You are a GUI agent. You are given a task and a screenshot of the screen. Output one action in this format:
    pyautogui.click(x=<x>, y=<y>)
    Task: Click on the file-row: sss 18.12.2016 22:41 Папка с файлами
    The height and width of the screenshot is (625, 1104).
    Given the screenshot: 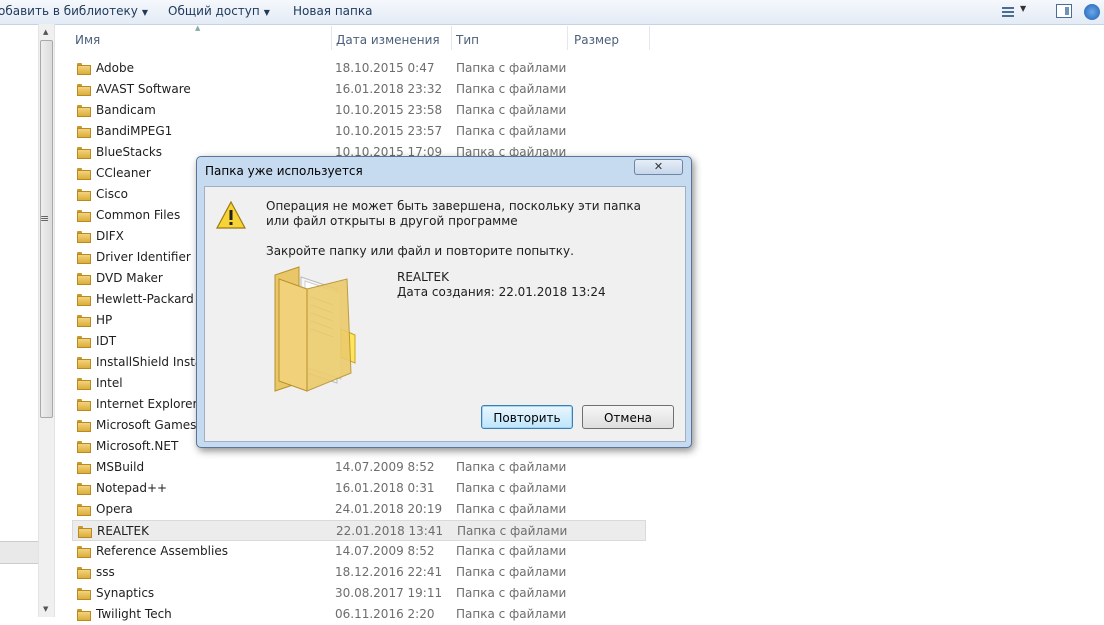 What is the action you would take?
    pyautogui.click(x=359, y=572)
    